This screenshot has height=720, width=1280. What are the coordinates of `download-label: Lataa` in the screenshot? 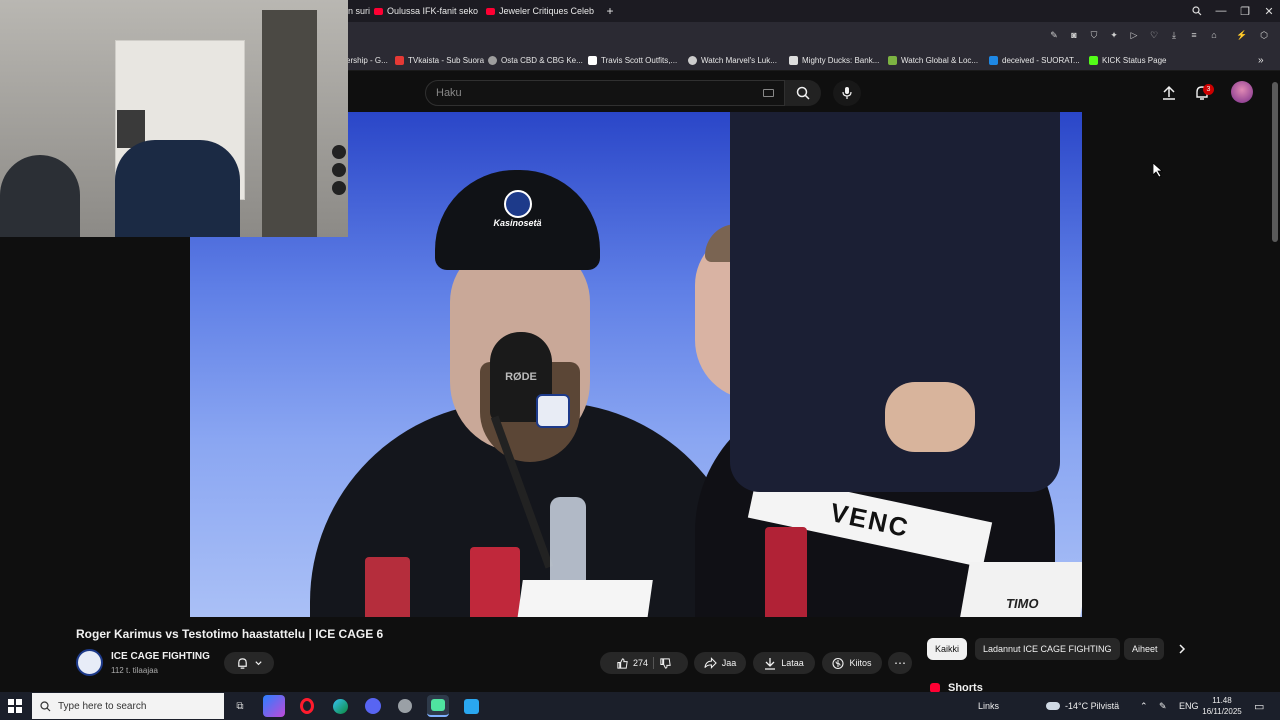 It's located at (792, 663).